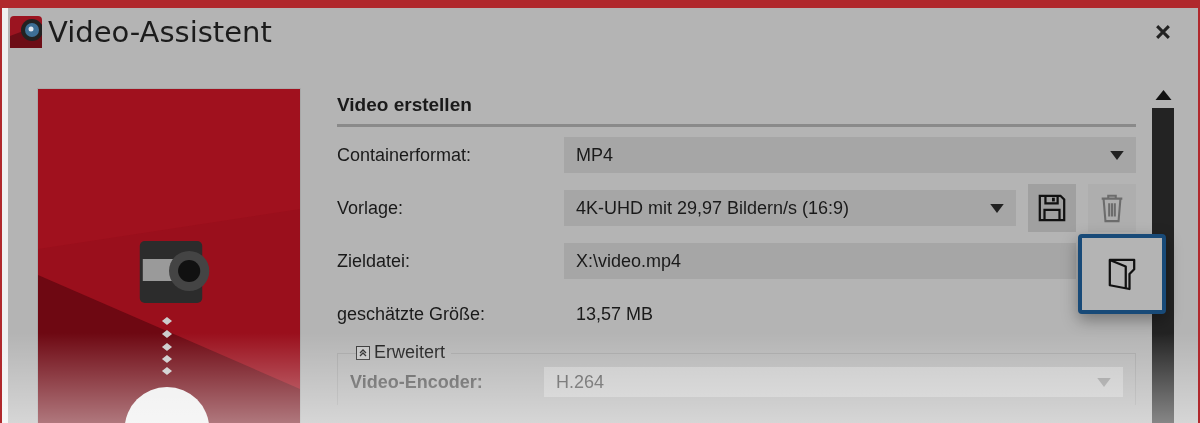  What do you see at coordinates (374, 261) in the screenshot?
I see `field-label: Zieldatei:` at bounding box center [374, 261].